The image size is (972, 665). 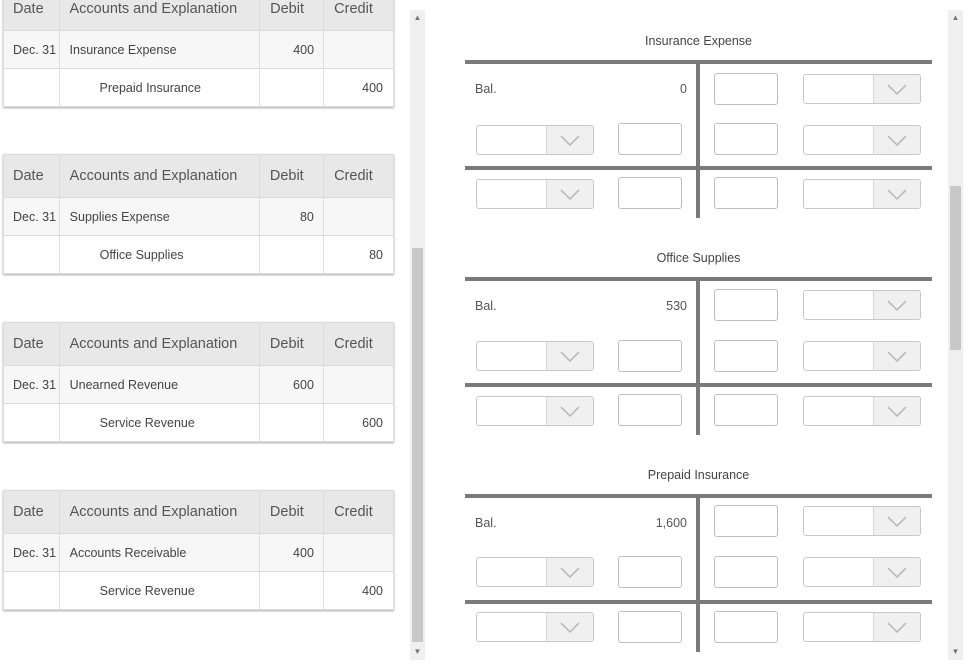 I want to click on taccount-prepaid-insurance: Prepaid Insurance Bal. 1,600, so click(x=698, y=566).